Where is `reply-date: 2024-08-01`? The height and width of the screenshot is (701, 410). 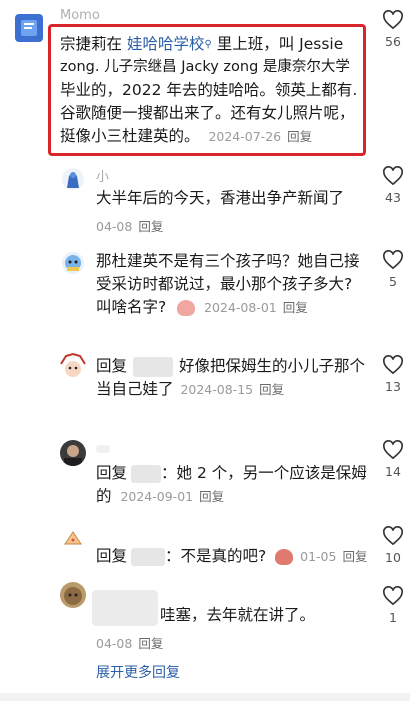 reply-date: 2024-08-01 is located at coordinates (240, 307).